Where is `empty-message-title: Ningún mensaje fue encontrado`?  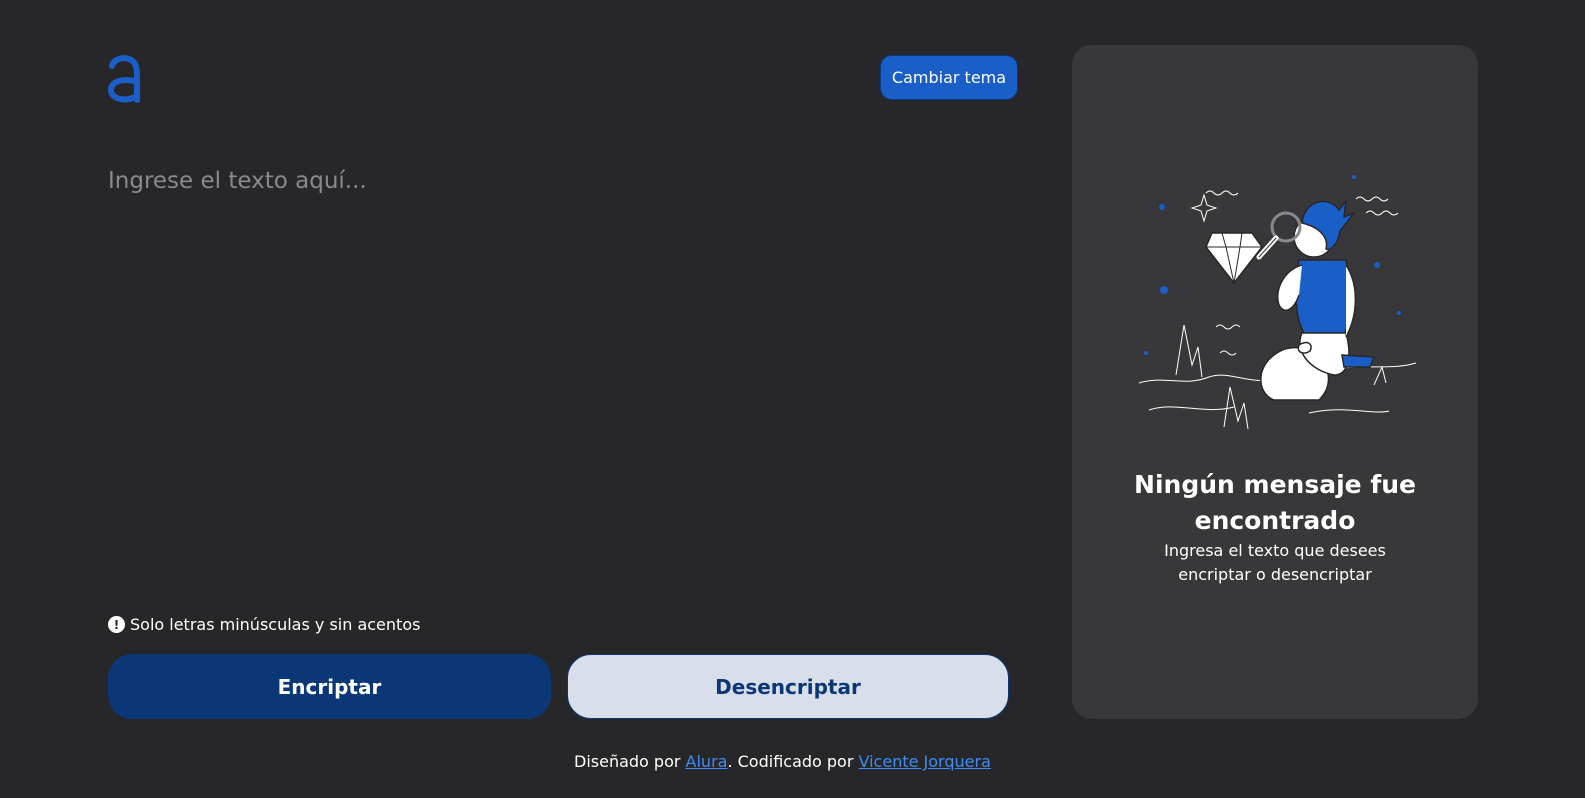
empty-message-title: Ningún mensaje fue encontrado is located at coordinates (1275, 502).